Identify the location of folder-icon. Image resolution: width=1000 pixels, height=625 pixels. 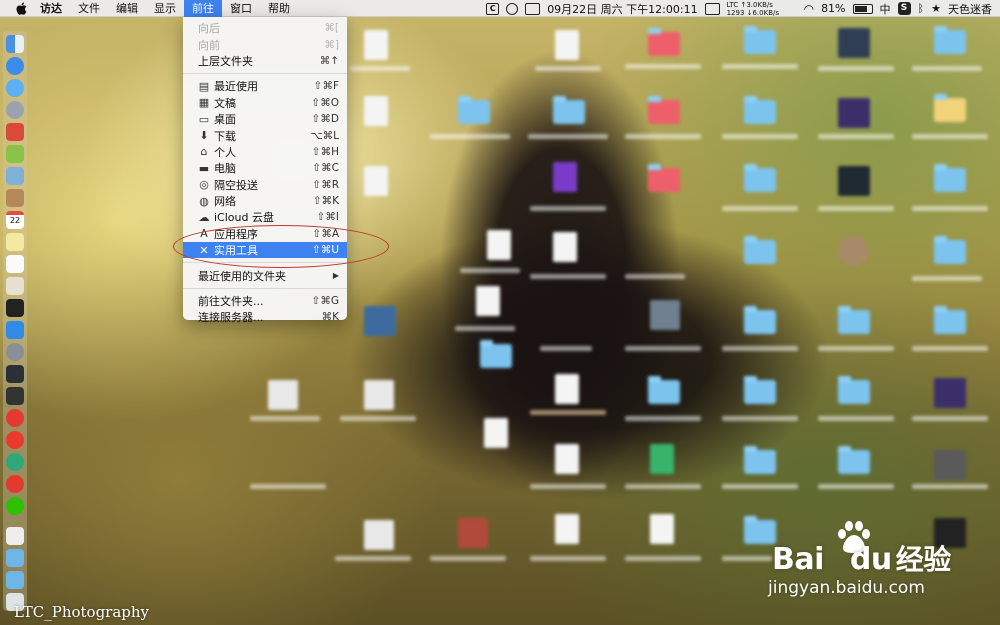
(15, 558).